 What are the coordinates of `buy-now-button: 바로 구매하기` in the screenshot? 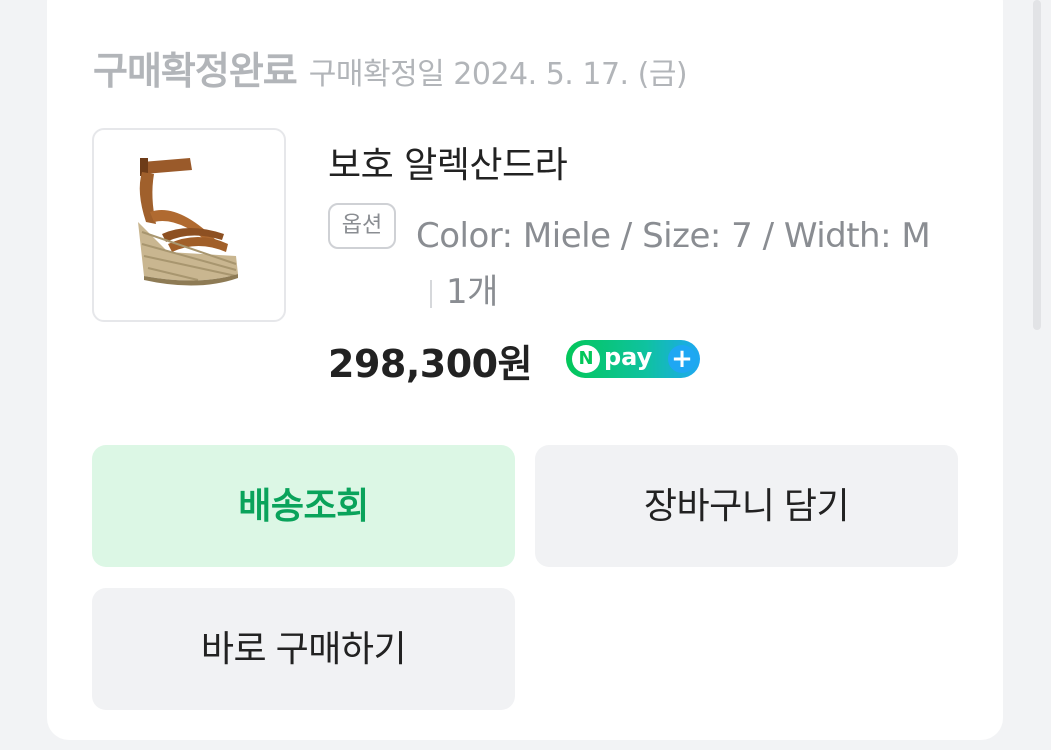 It's located at (303, 649).